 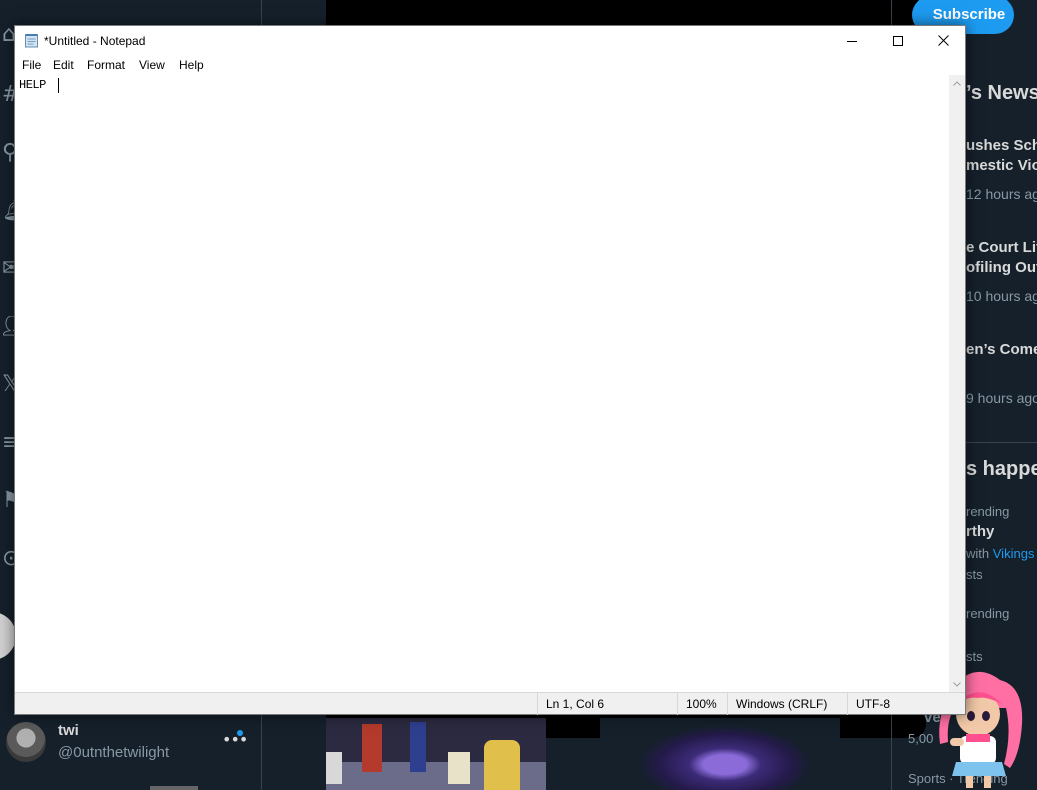 What do you see at coordinates (1001, 145) in the screenshot?
I see `news-title: ushes Sch` at bounding box center [1001, 145].